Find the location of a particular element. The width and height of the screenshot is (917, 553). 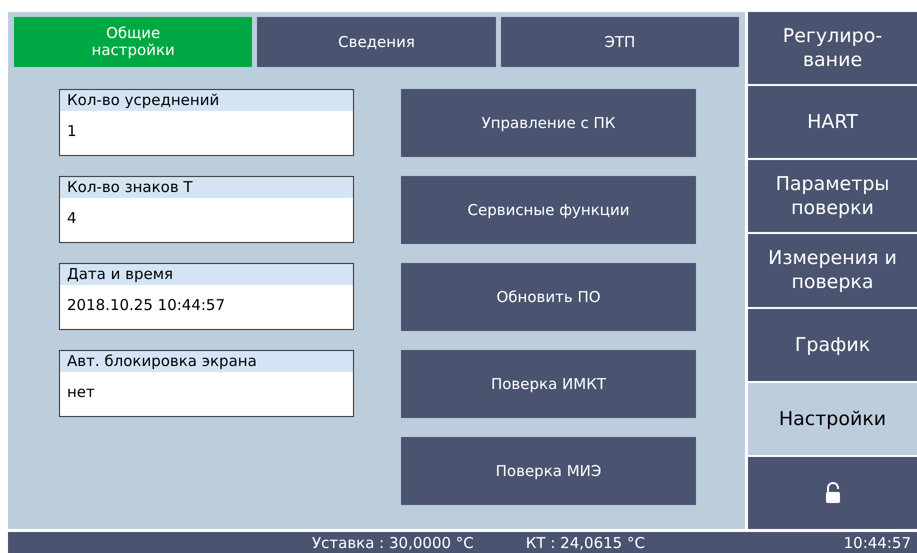

field-label: Кол-во знаков Т is located at coordinates (206, 187).